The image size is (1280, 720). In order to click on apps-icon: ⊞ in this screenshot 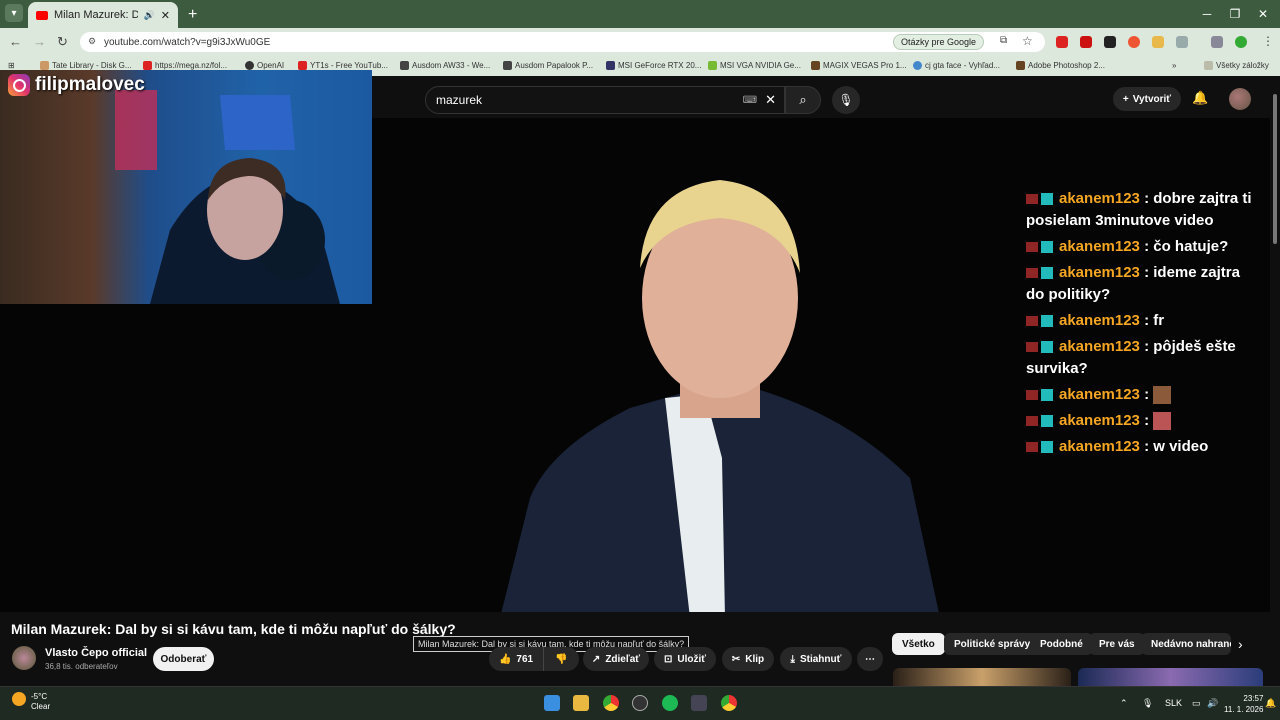, I will do `click(11, 65)`.